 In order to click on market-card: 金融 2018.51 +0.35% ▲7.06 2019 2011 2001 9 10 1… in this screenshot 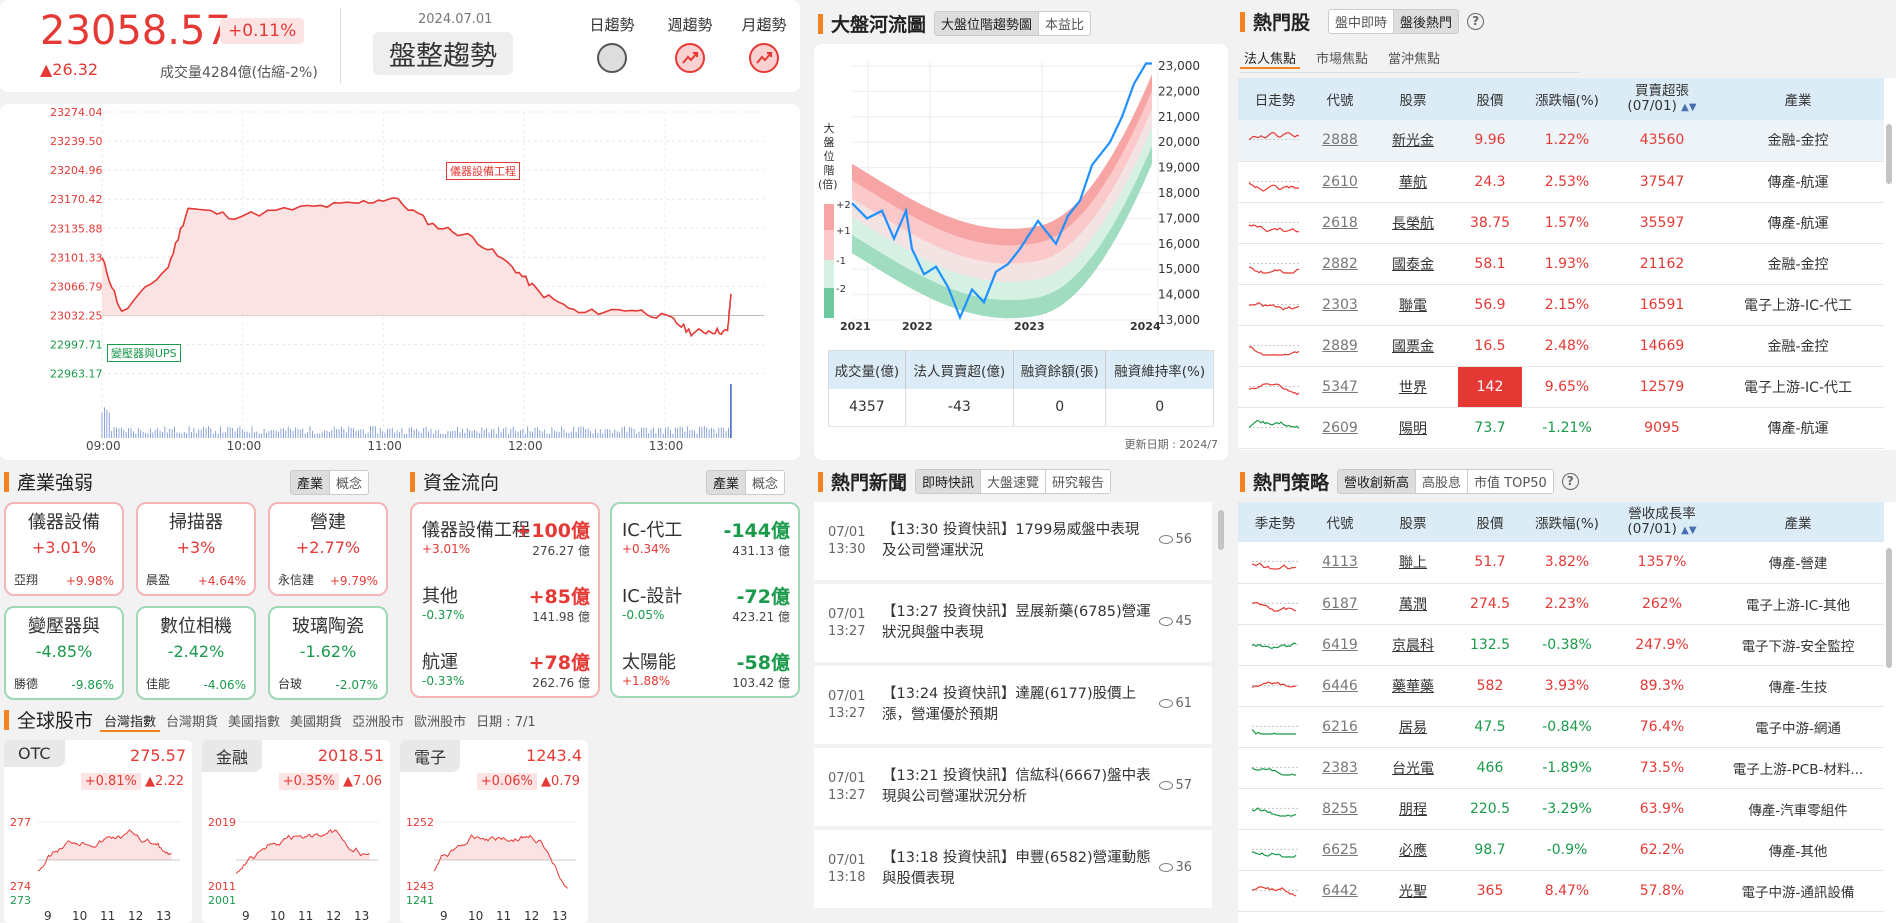, I will do `click(296, 831)`.